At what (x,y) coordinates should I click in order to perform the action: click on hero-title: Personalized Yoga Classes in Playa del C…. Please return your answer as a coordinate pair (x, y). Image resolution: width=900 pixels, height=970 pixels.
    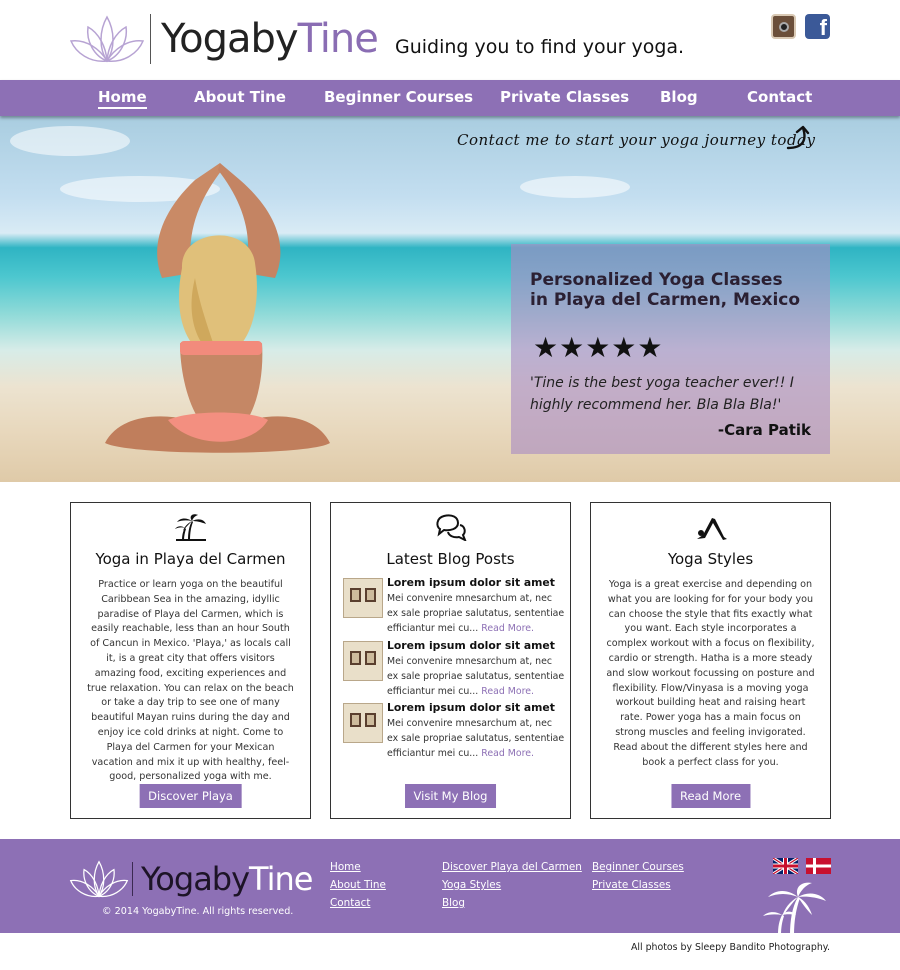
    Looking at the image, I should click on (665, 290).